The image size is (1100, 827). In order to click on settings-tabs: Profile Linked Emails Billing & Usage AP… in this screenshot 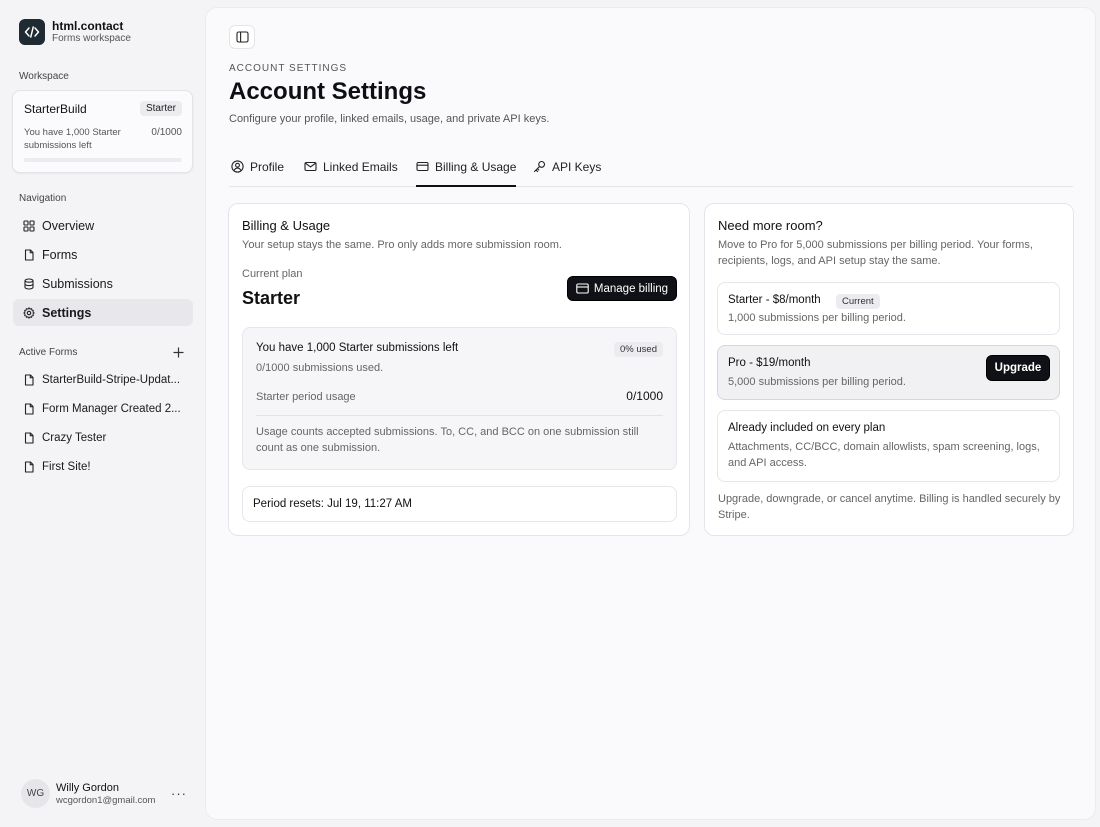, I will do `click(651, 171)`.